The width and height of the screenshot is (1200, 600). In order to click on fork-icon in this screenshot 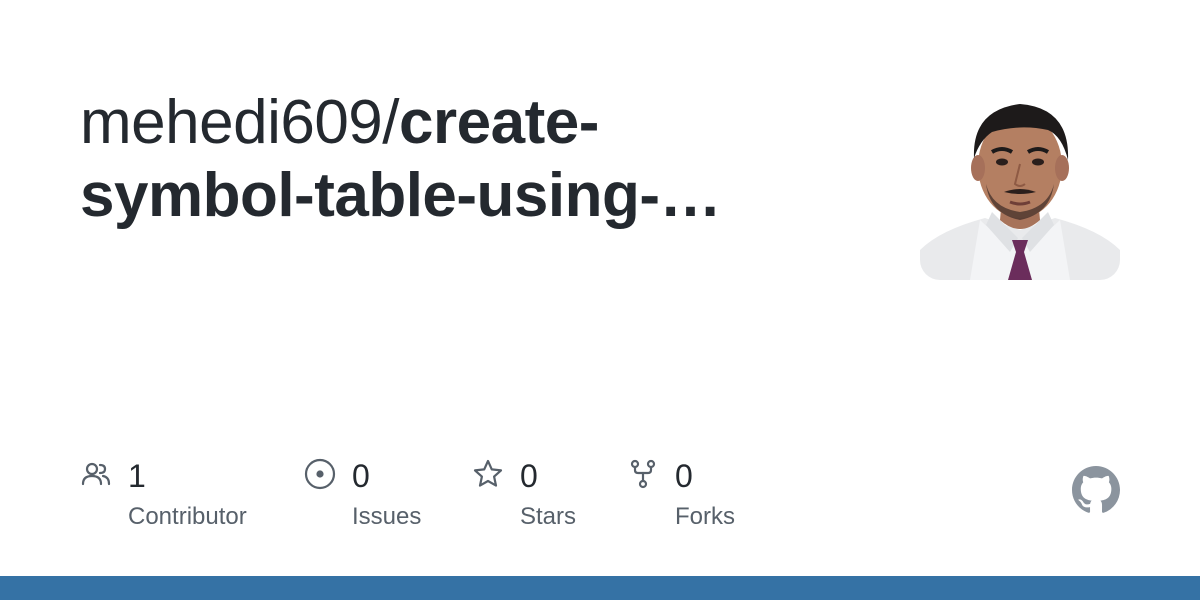, I will do `click(643, 474)`.